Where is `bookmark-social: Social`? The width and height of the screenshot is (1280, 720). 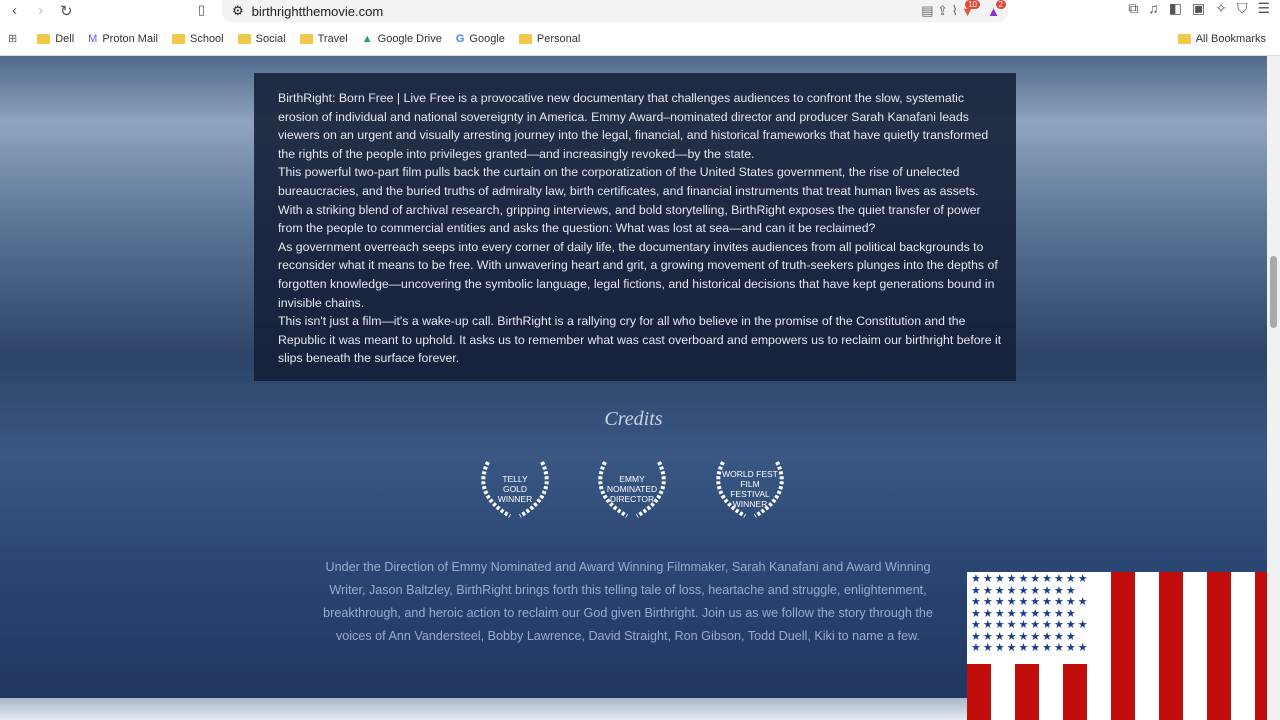
bookmark-social: Social is located at coordinates (261, 38).